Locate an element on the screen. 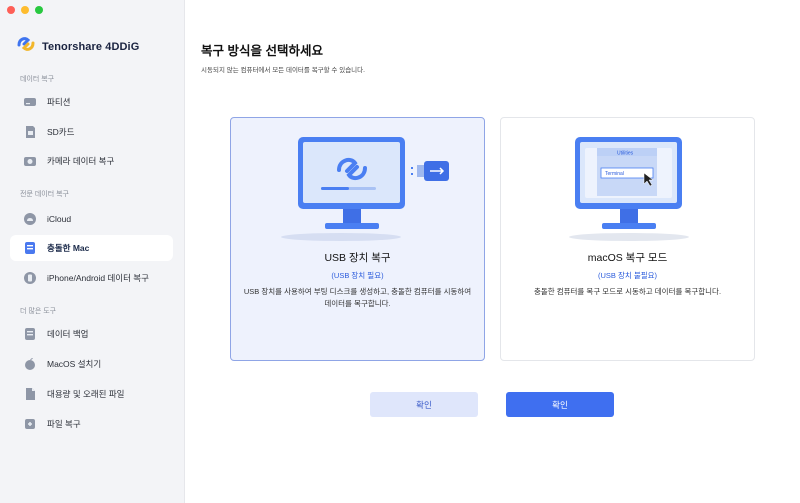 The image size is (800, 503). camera-icon is located at coordinates (29, 161).